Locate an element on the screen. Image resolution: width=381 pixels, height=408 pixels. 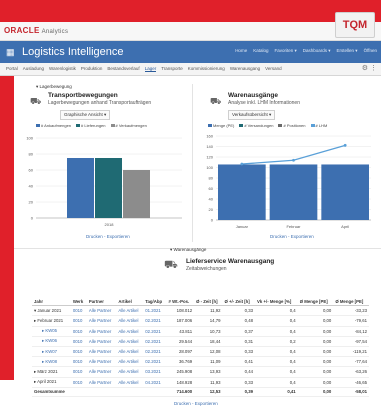
table-cell: ▸ KW08 is located at coordinates (51, 362).